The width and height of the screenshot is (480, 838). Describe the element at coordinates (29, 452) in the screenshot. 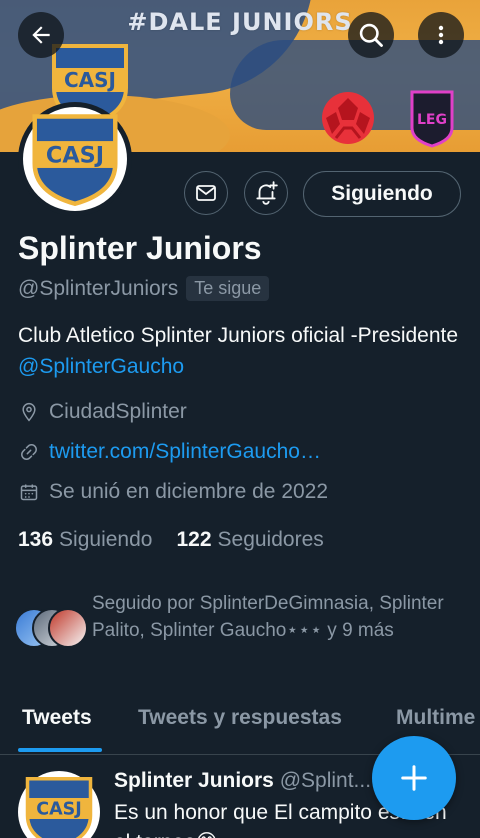

I see `link-icon` at that location.